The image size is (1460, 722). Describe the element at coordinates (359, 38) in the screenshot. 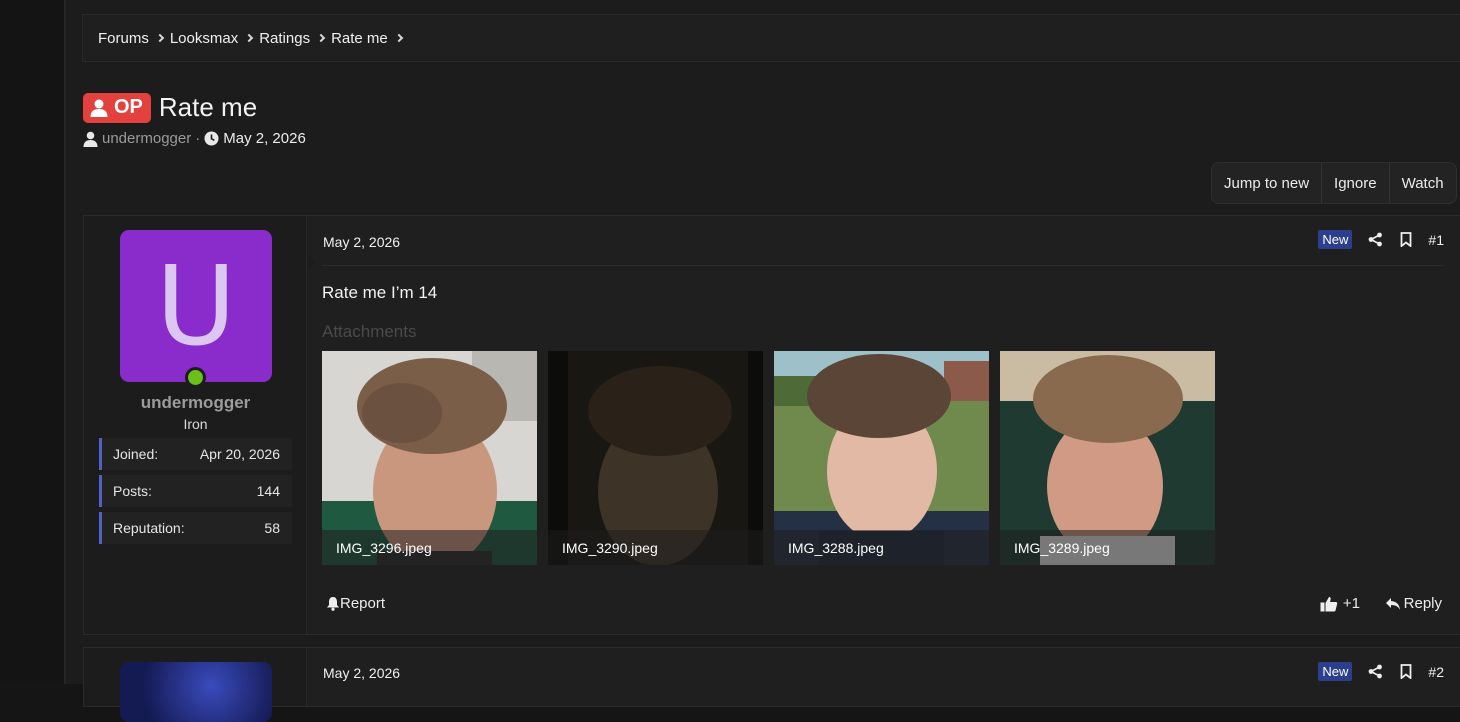

I see `breadcrumb-label: Rate me` at that location.